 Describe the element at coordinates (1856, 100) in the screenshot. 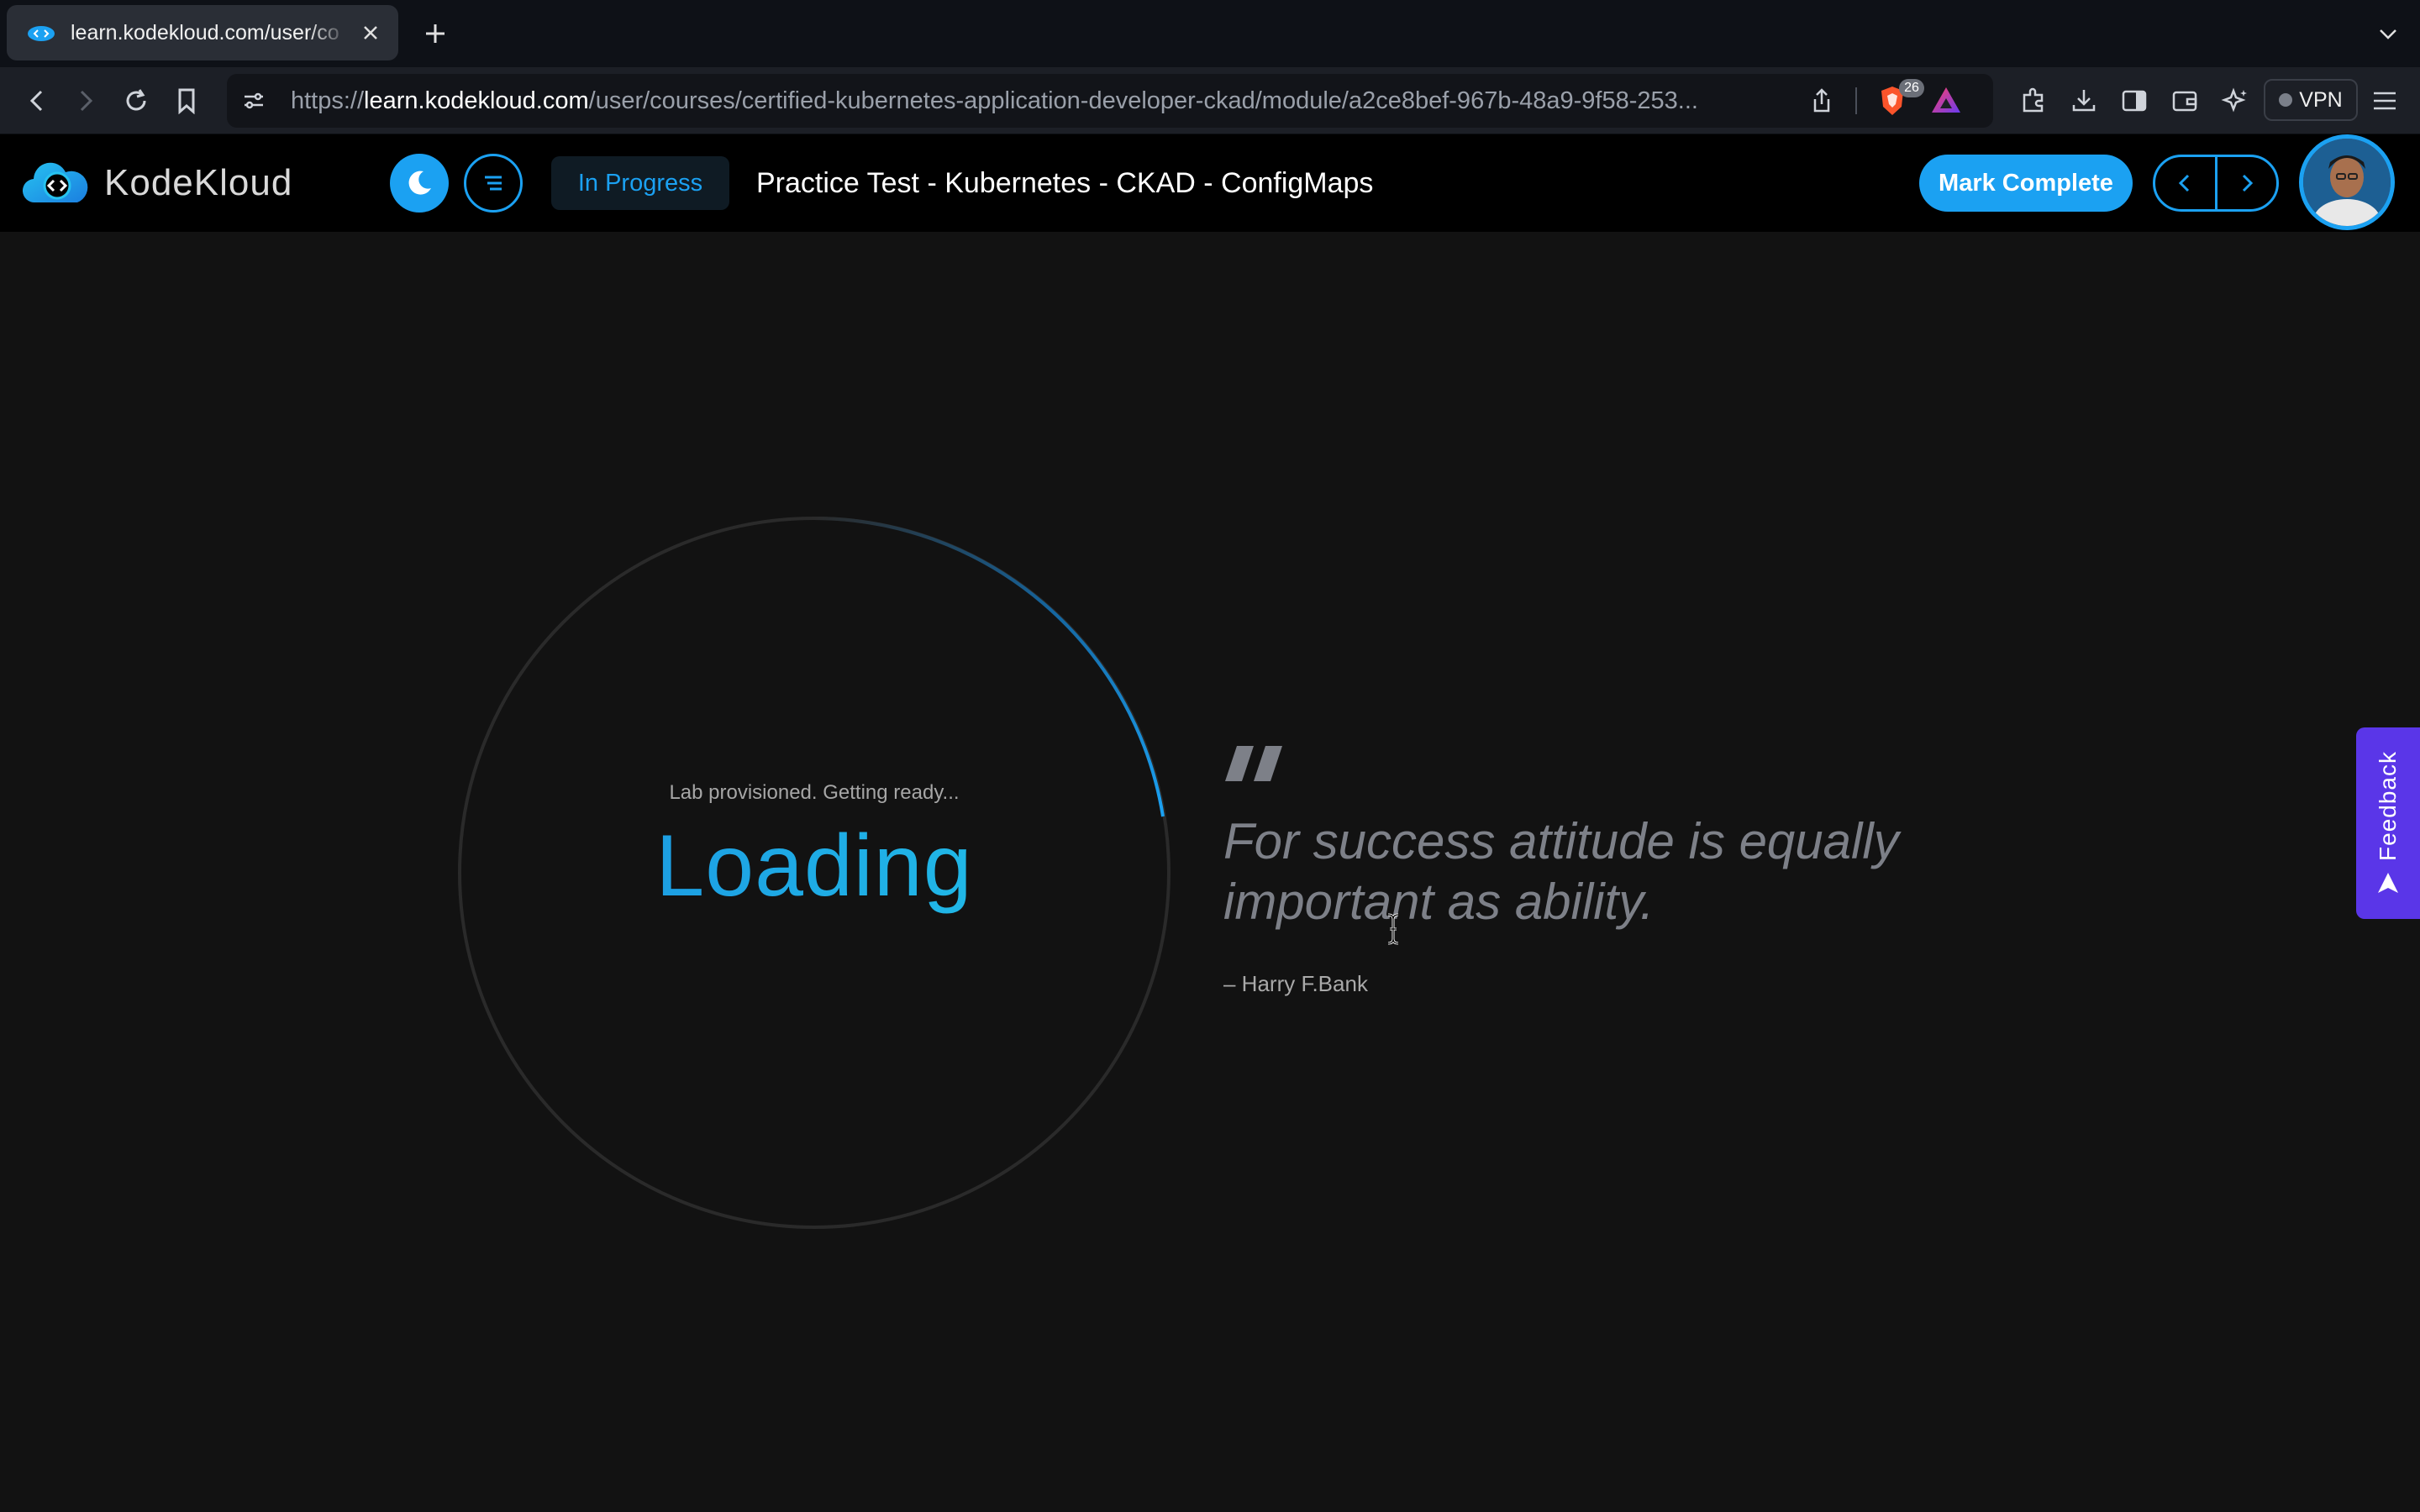

I see `url-separator` at that location.